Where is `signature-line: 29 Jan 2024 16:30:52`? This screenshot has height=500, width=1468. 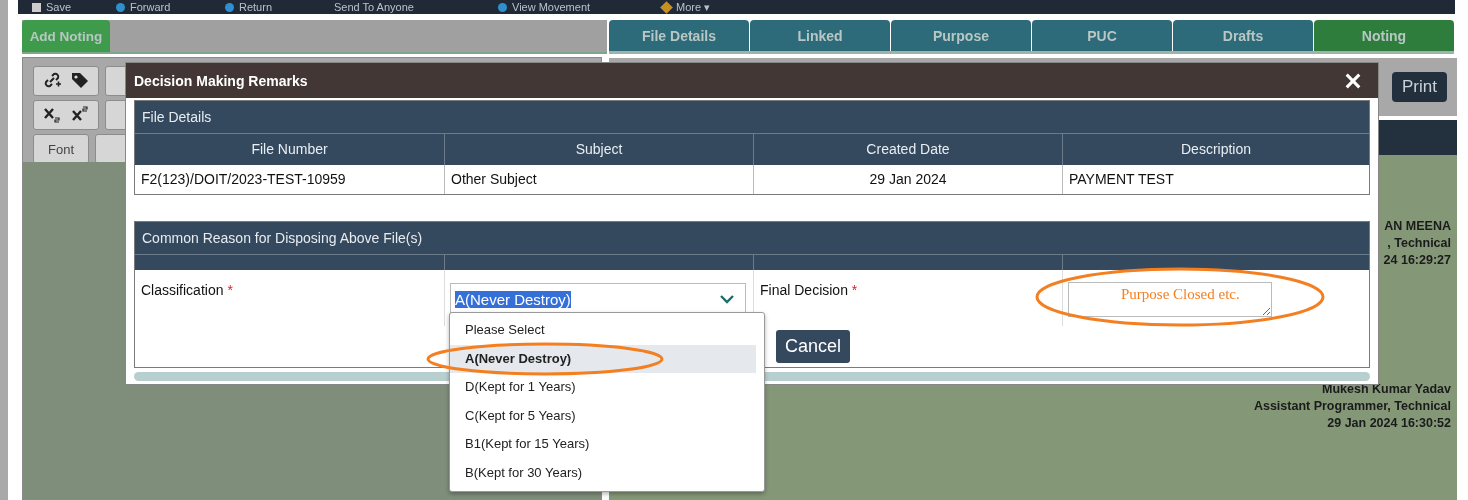
signature-line: 29 Jan 2024 16:30:52 is located at coordinates (1388, 423).